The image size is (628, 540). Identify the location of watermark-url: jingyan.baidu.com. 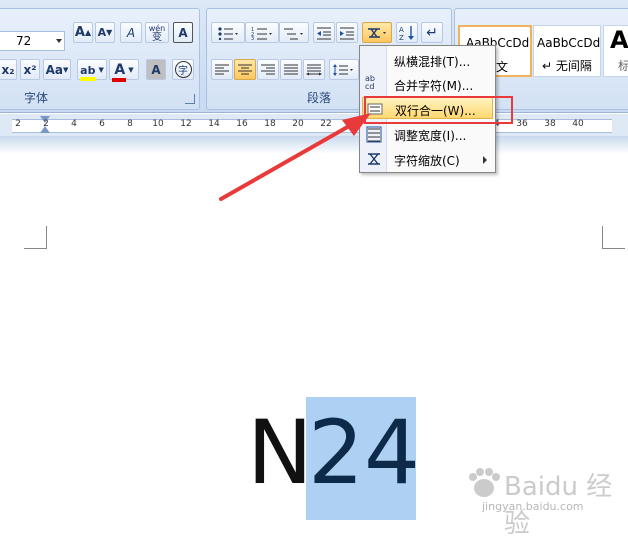
(533, 506).